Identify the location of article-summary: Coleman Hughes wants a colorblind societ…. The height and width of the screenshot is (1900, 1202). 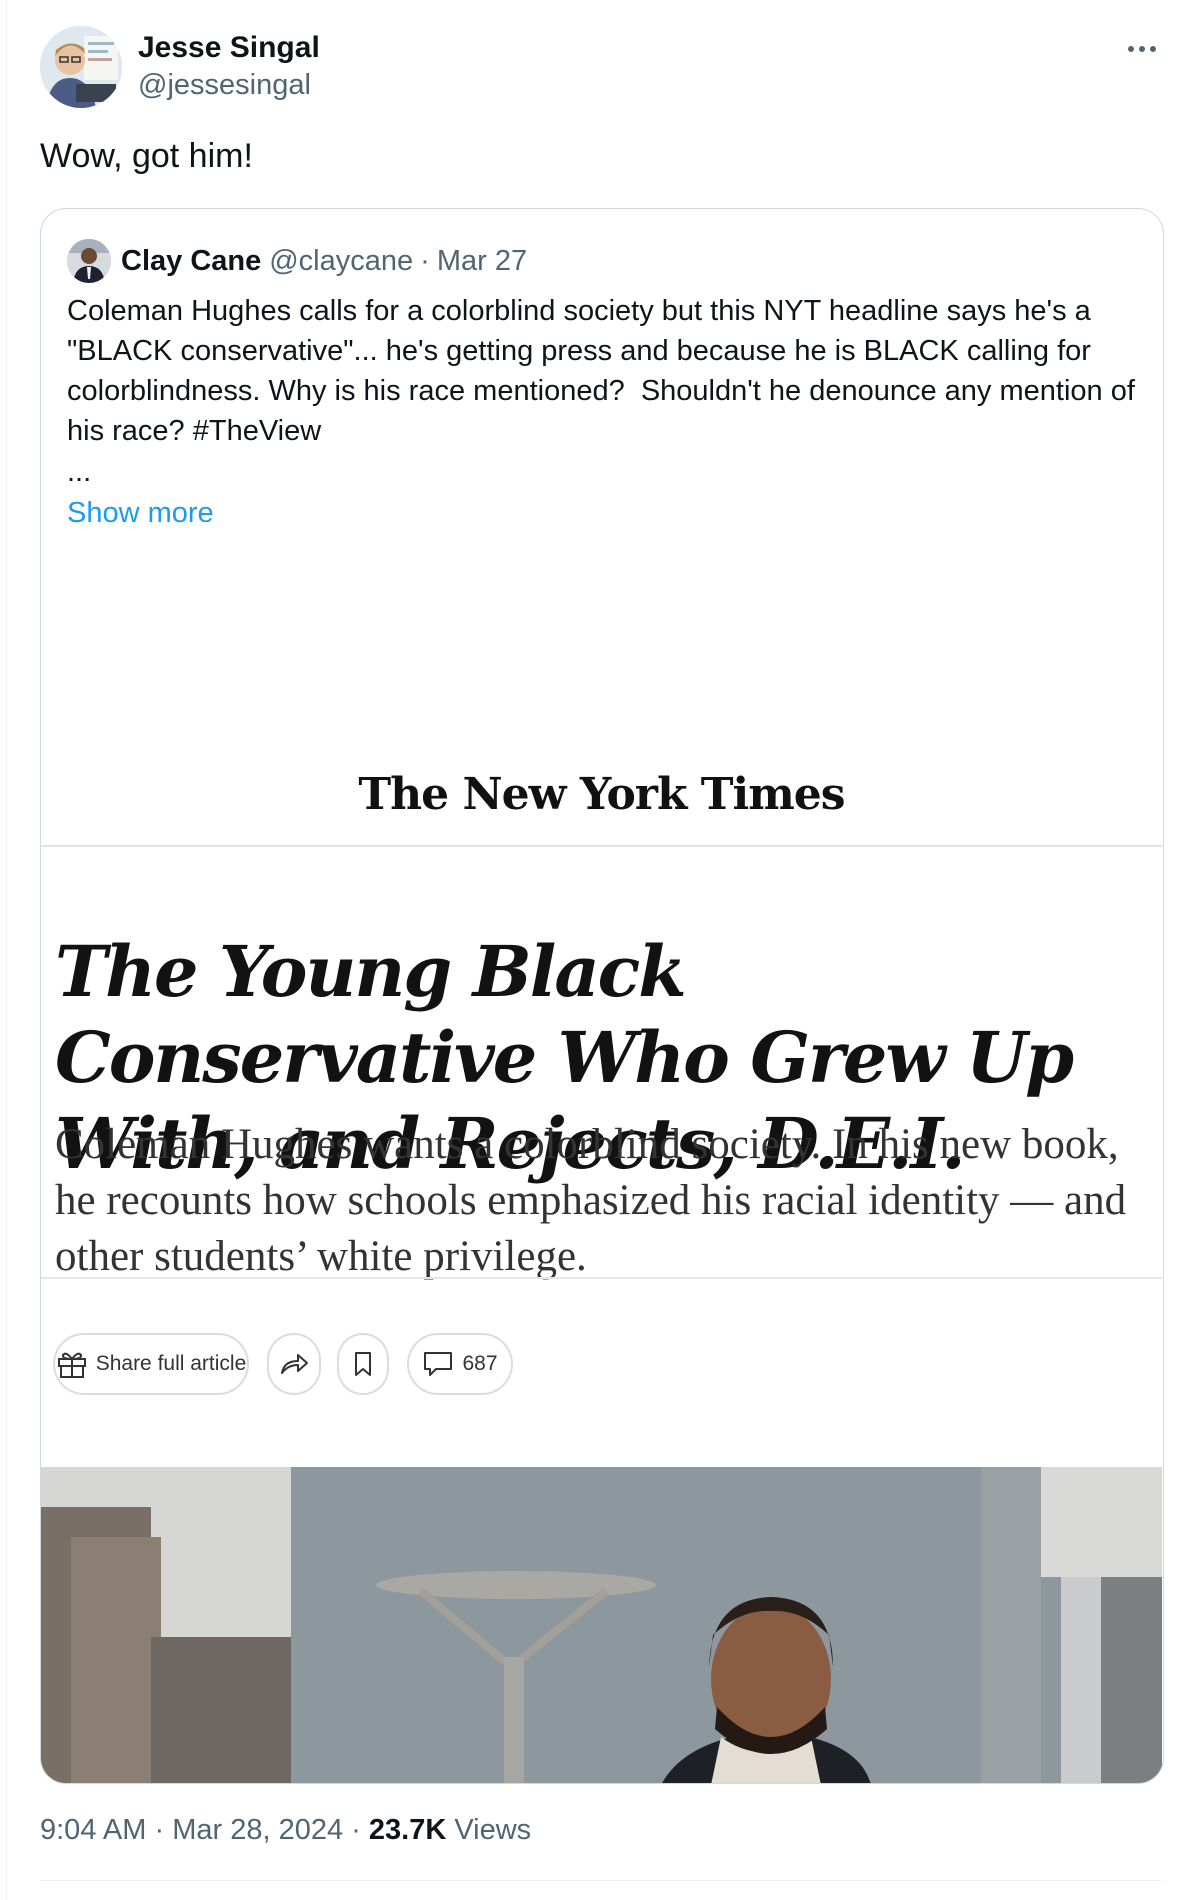
(591, 1200).